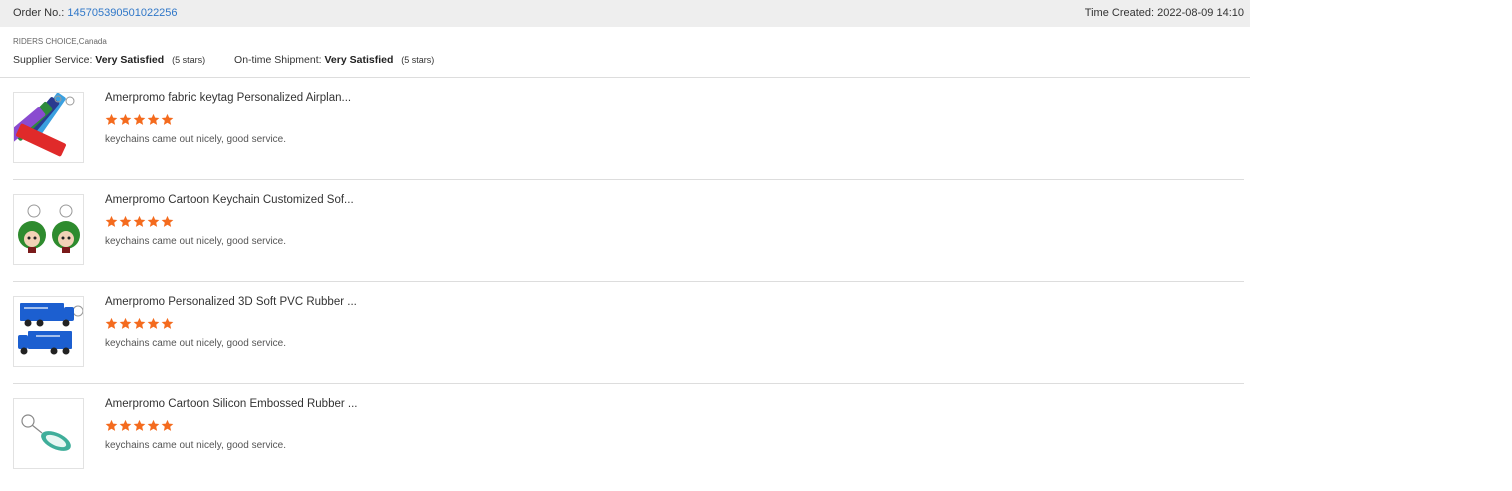 This screenshot has width=1512, height=491. Describe the element at coordinates (1119, 13) in the screenshot. I see `time-created-label: Time Created:` at that location.